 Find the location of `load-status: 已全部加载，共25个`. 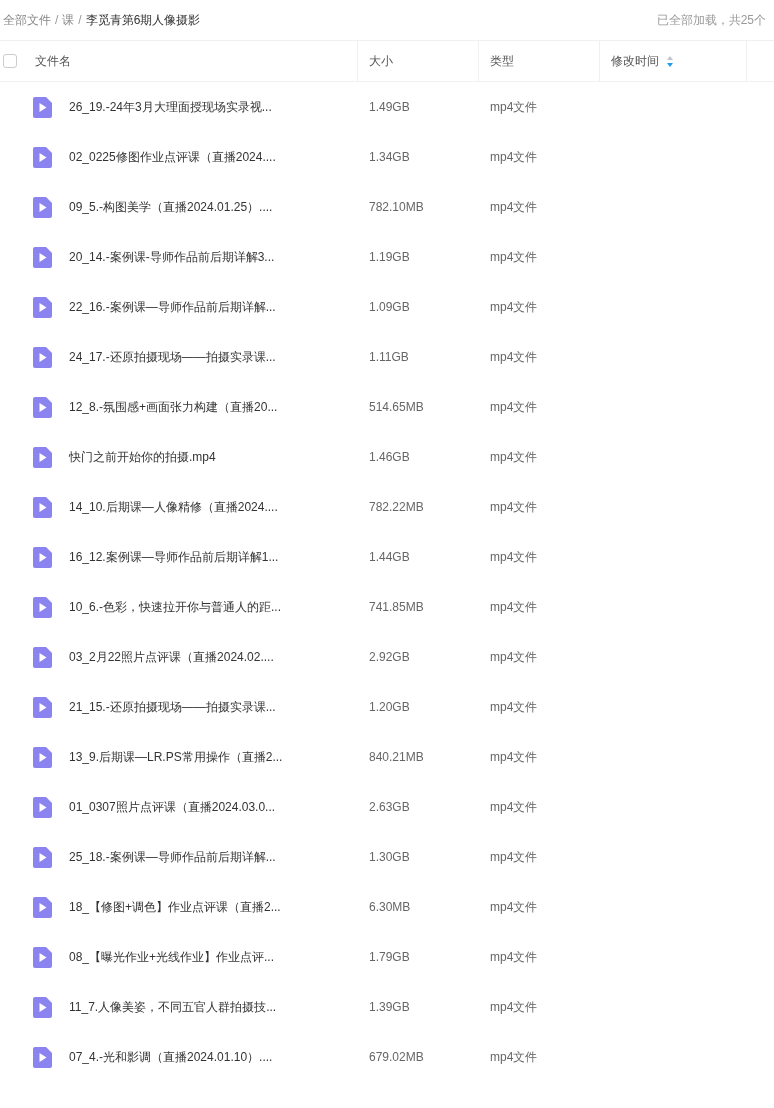

load-status: 已全部加载，共25个 is located at coordinates (711, 20).